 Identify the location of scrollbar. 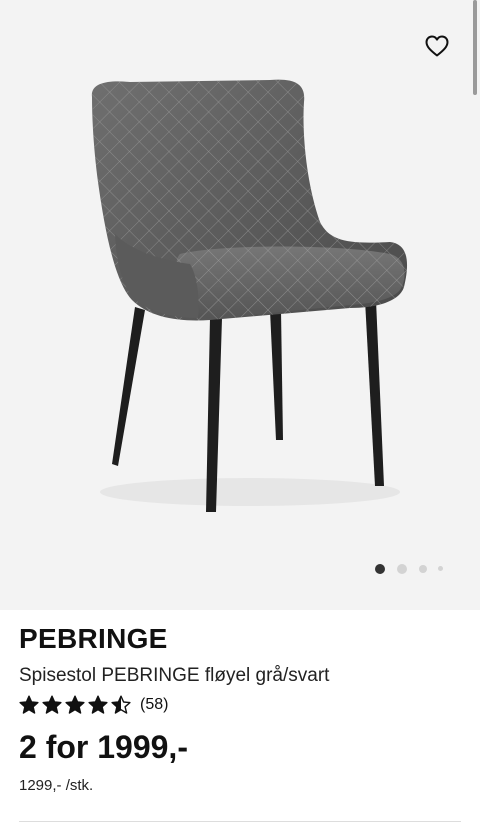
(475, 47).